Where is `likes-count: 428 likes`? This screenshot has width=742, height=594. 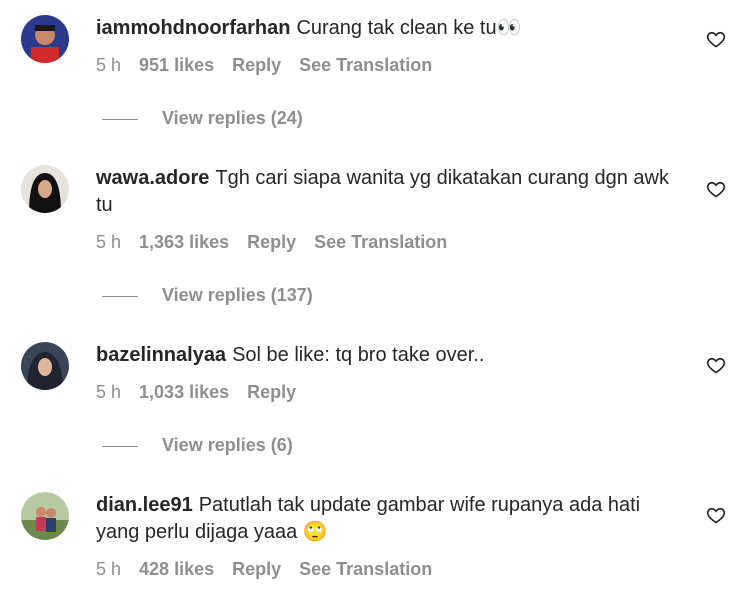 likes-count: 428 likes is located at coordinates (176, 569).